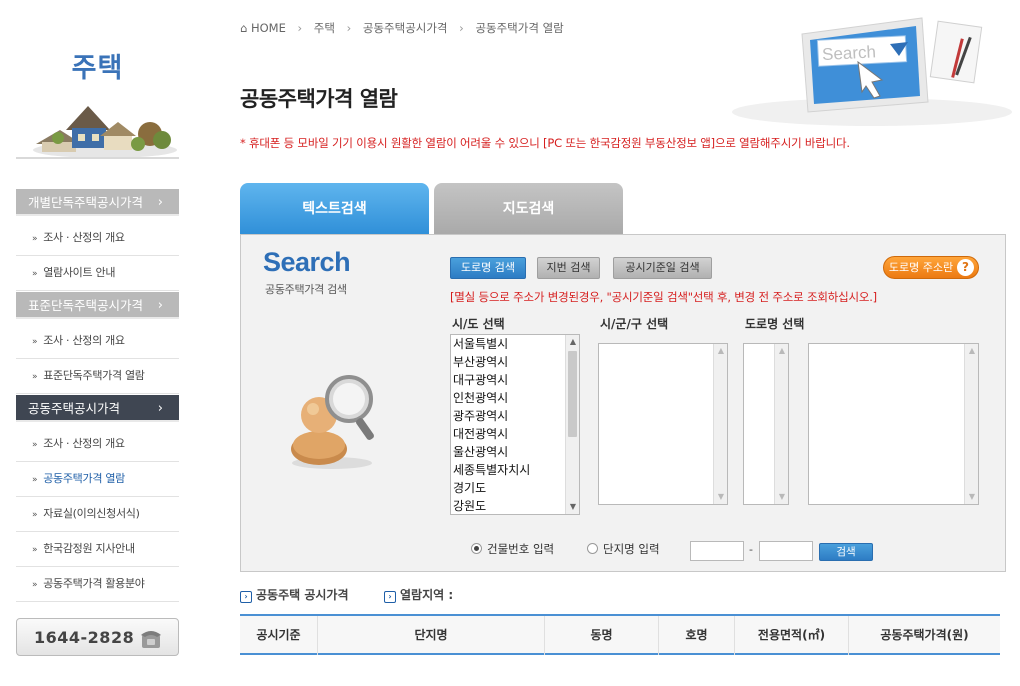 This screenshot has width=1020, height=686. Describe the element at coordinates (306, 289) in the screenshot. I see `search-logo-subtitle: 공동주택가격 검색` at that location.